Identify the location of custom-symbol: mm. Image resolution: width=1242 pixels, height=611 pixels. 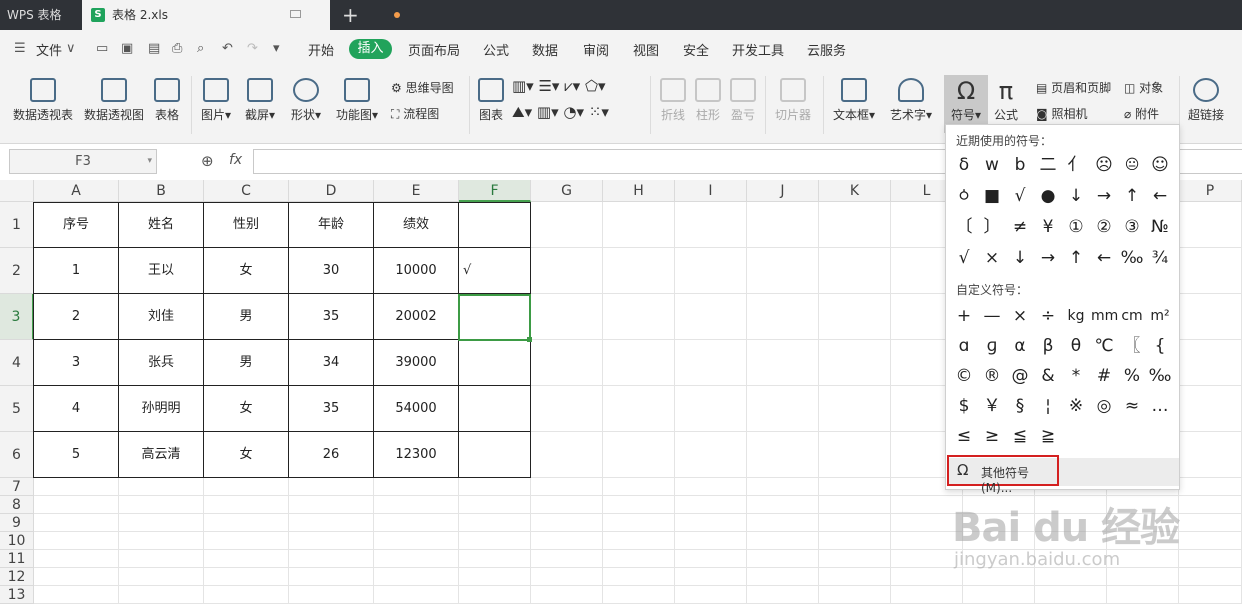
(1104, 316).